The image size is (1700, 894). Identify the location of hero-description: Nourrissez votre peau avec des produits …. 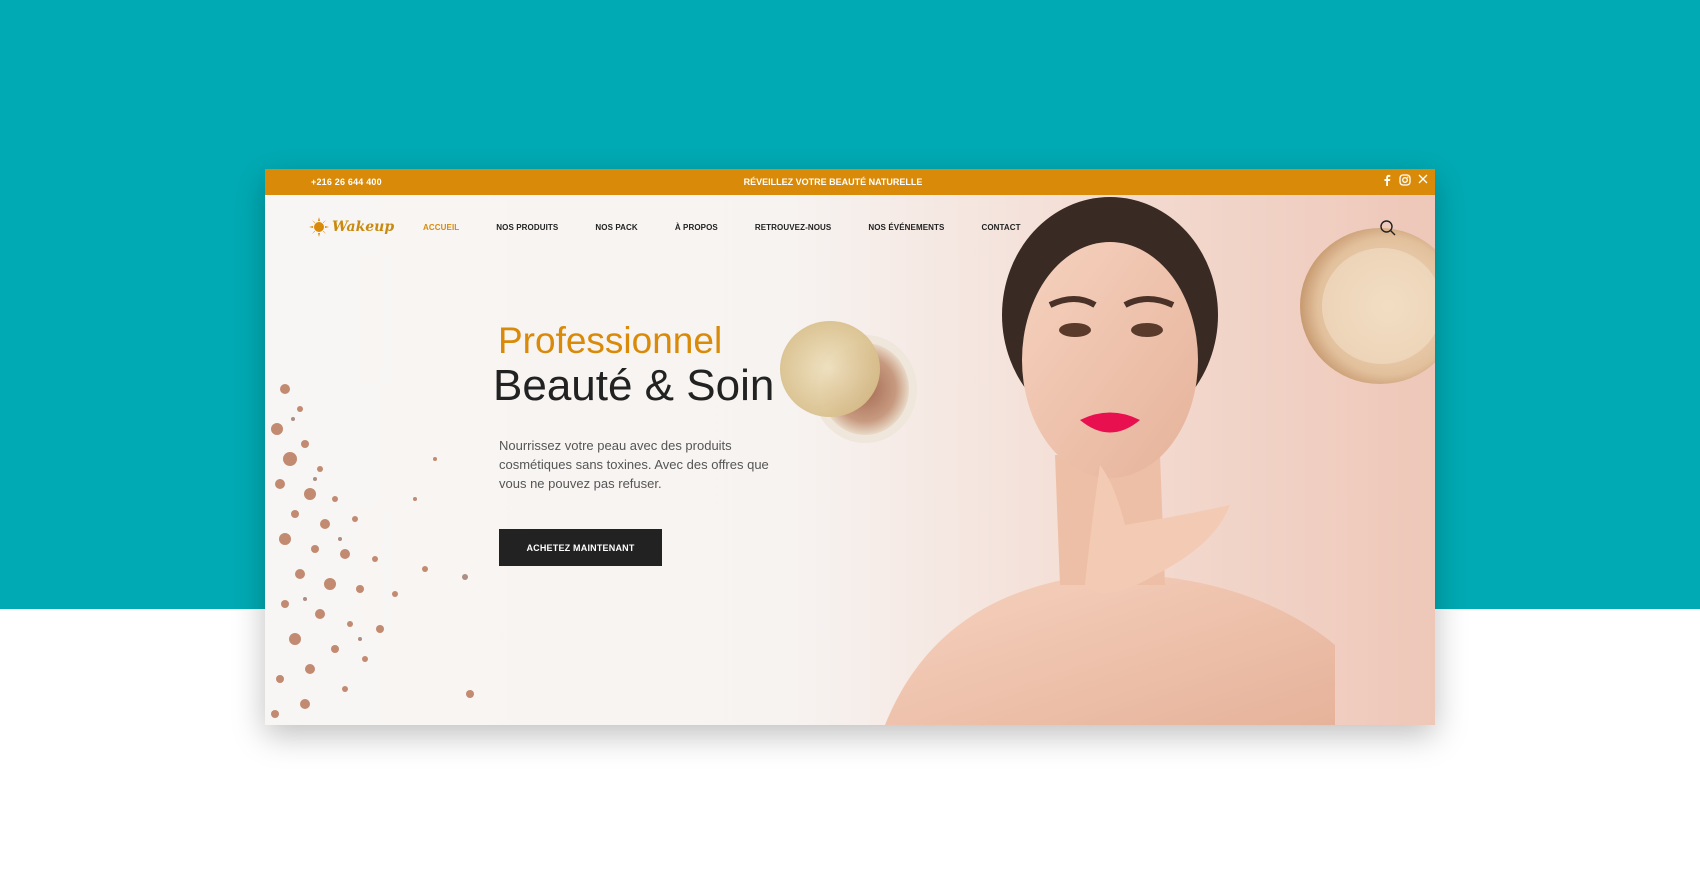
(634, 464).